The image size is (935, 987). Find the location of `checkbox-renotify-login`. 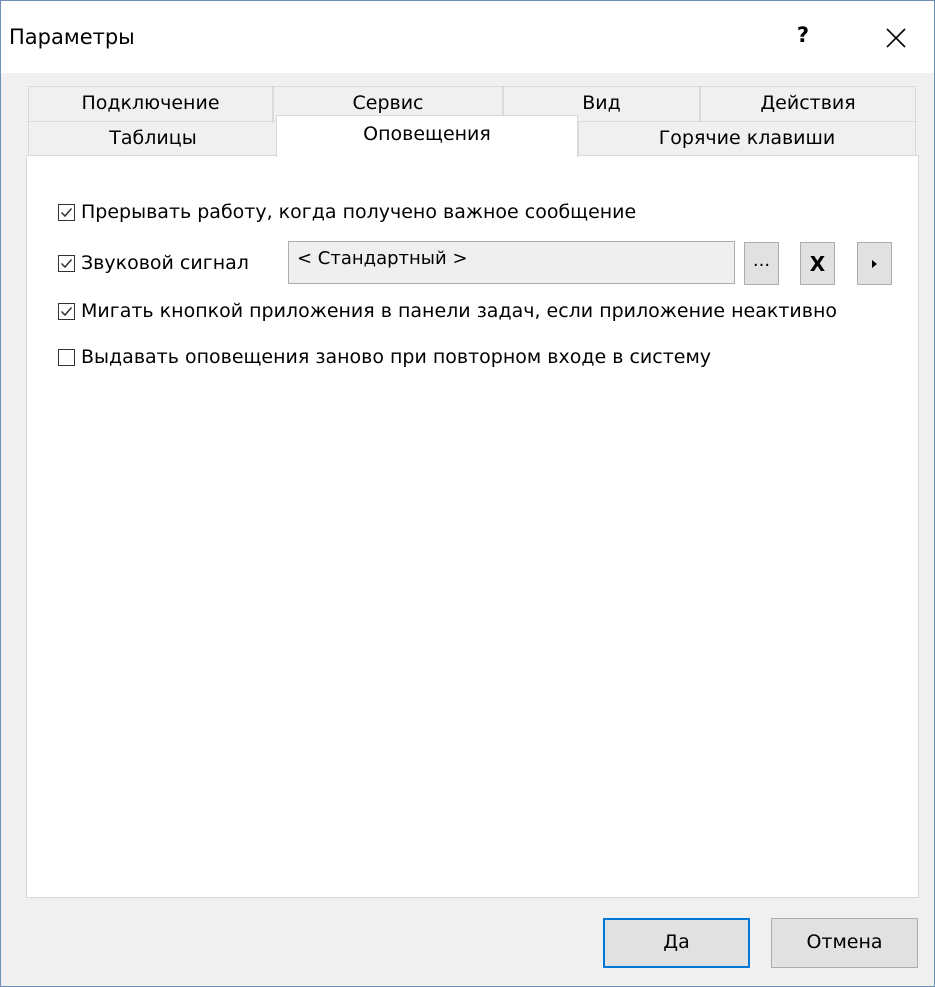

checkbox-renotify-login is located at coordinates (66, 357).